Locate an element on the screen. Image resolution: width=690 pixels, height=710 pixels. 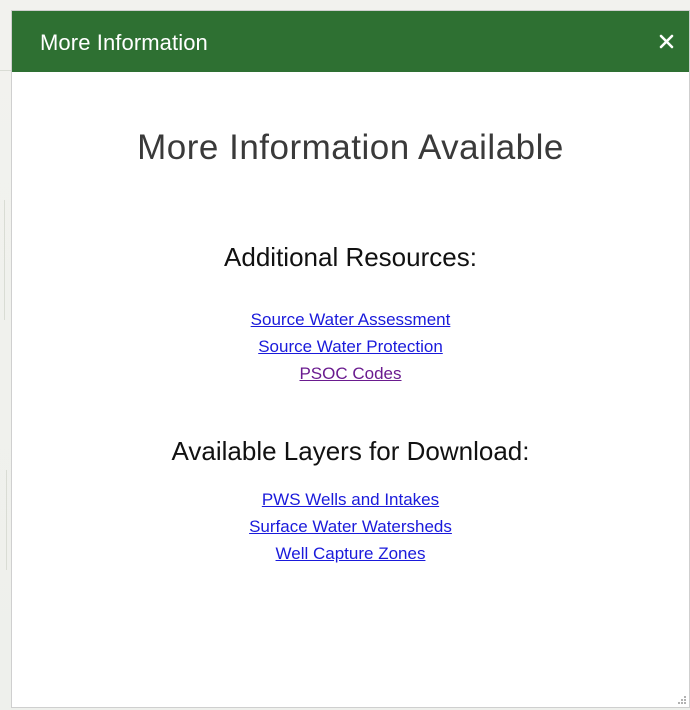
resize-handle-icon is located at coordinates (682, 700).